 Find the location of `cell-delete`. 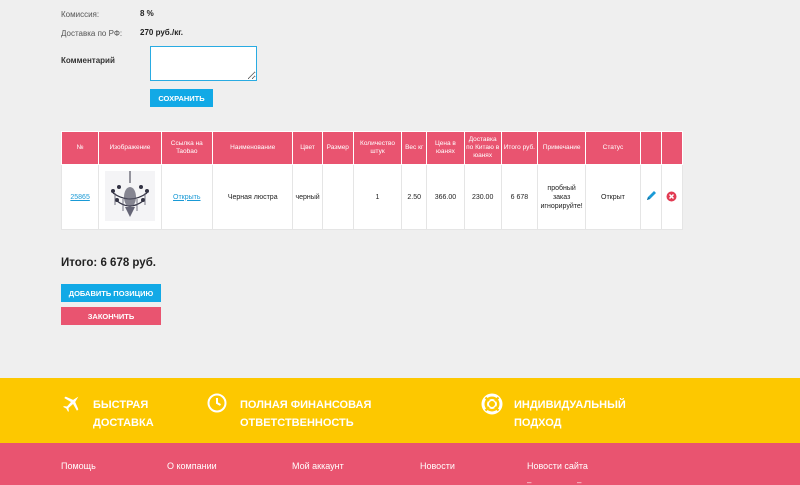

cell-delete is located at coordinates (672, 197).